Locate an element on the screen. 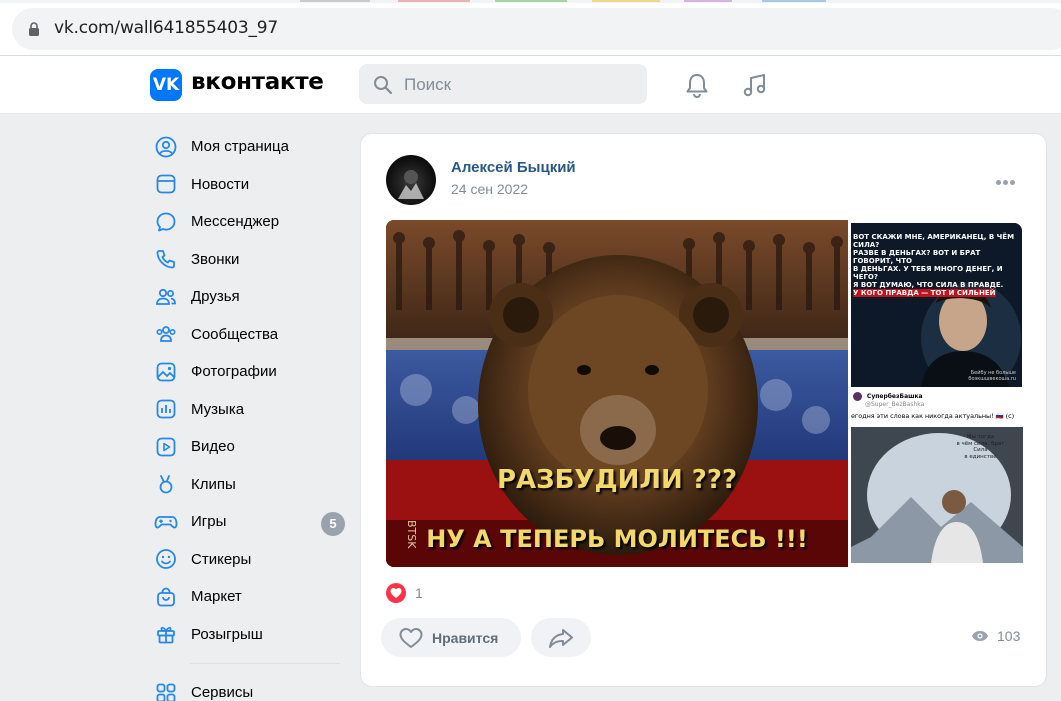 Image resolution: width=1061 pixels, height=701 pixels. sidebar-item-label: Мессенджер is located at coordinates (235, 222).